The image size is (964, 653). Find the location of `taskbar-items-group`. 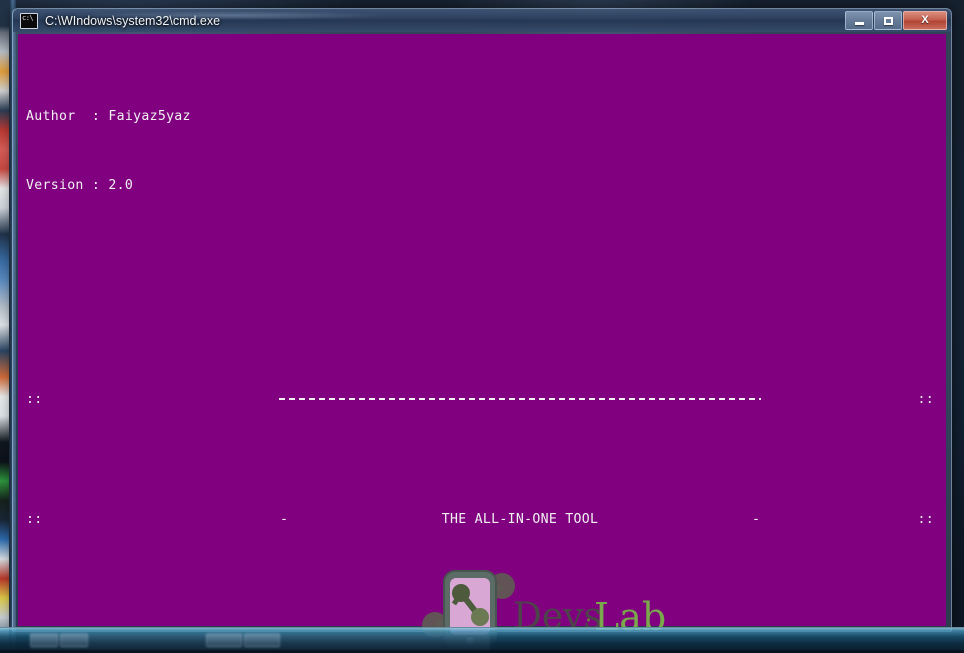

taskbar-items-group is located at coordinates (260, 641).